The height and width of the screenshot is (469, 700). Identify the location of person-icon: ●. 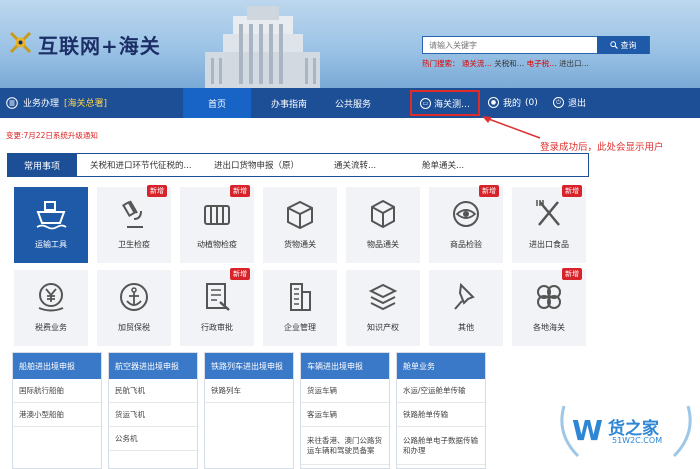
(493, 102).